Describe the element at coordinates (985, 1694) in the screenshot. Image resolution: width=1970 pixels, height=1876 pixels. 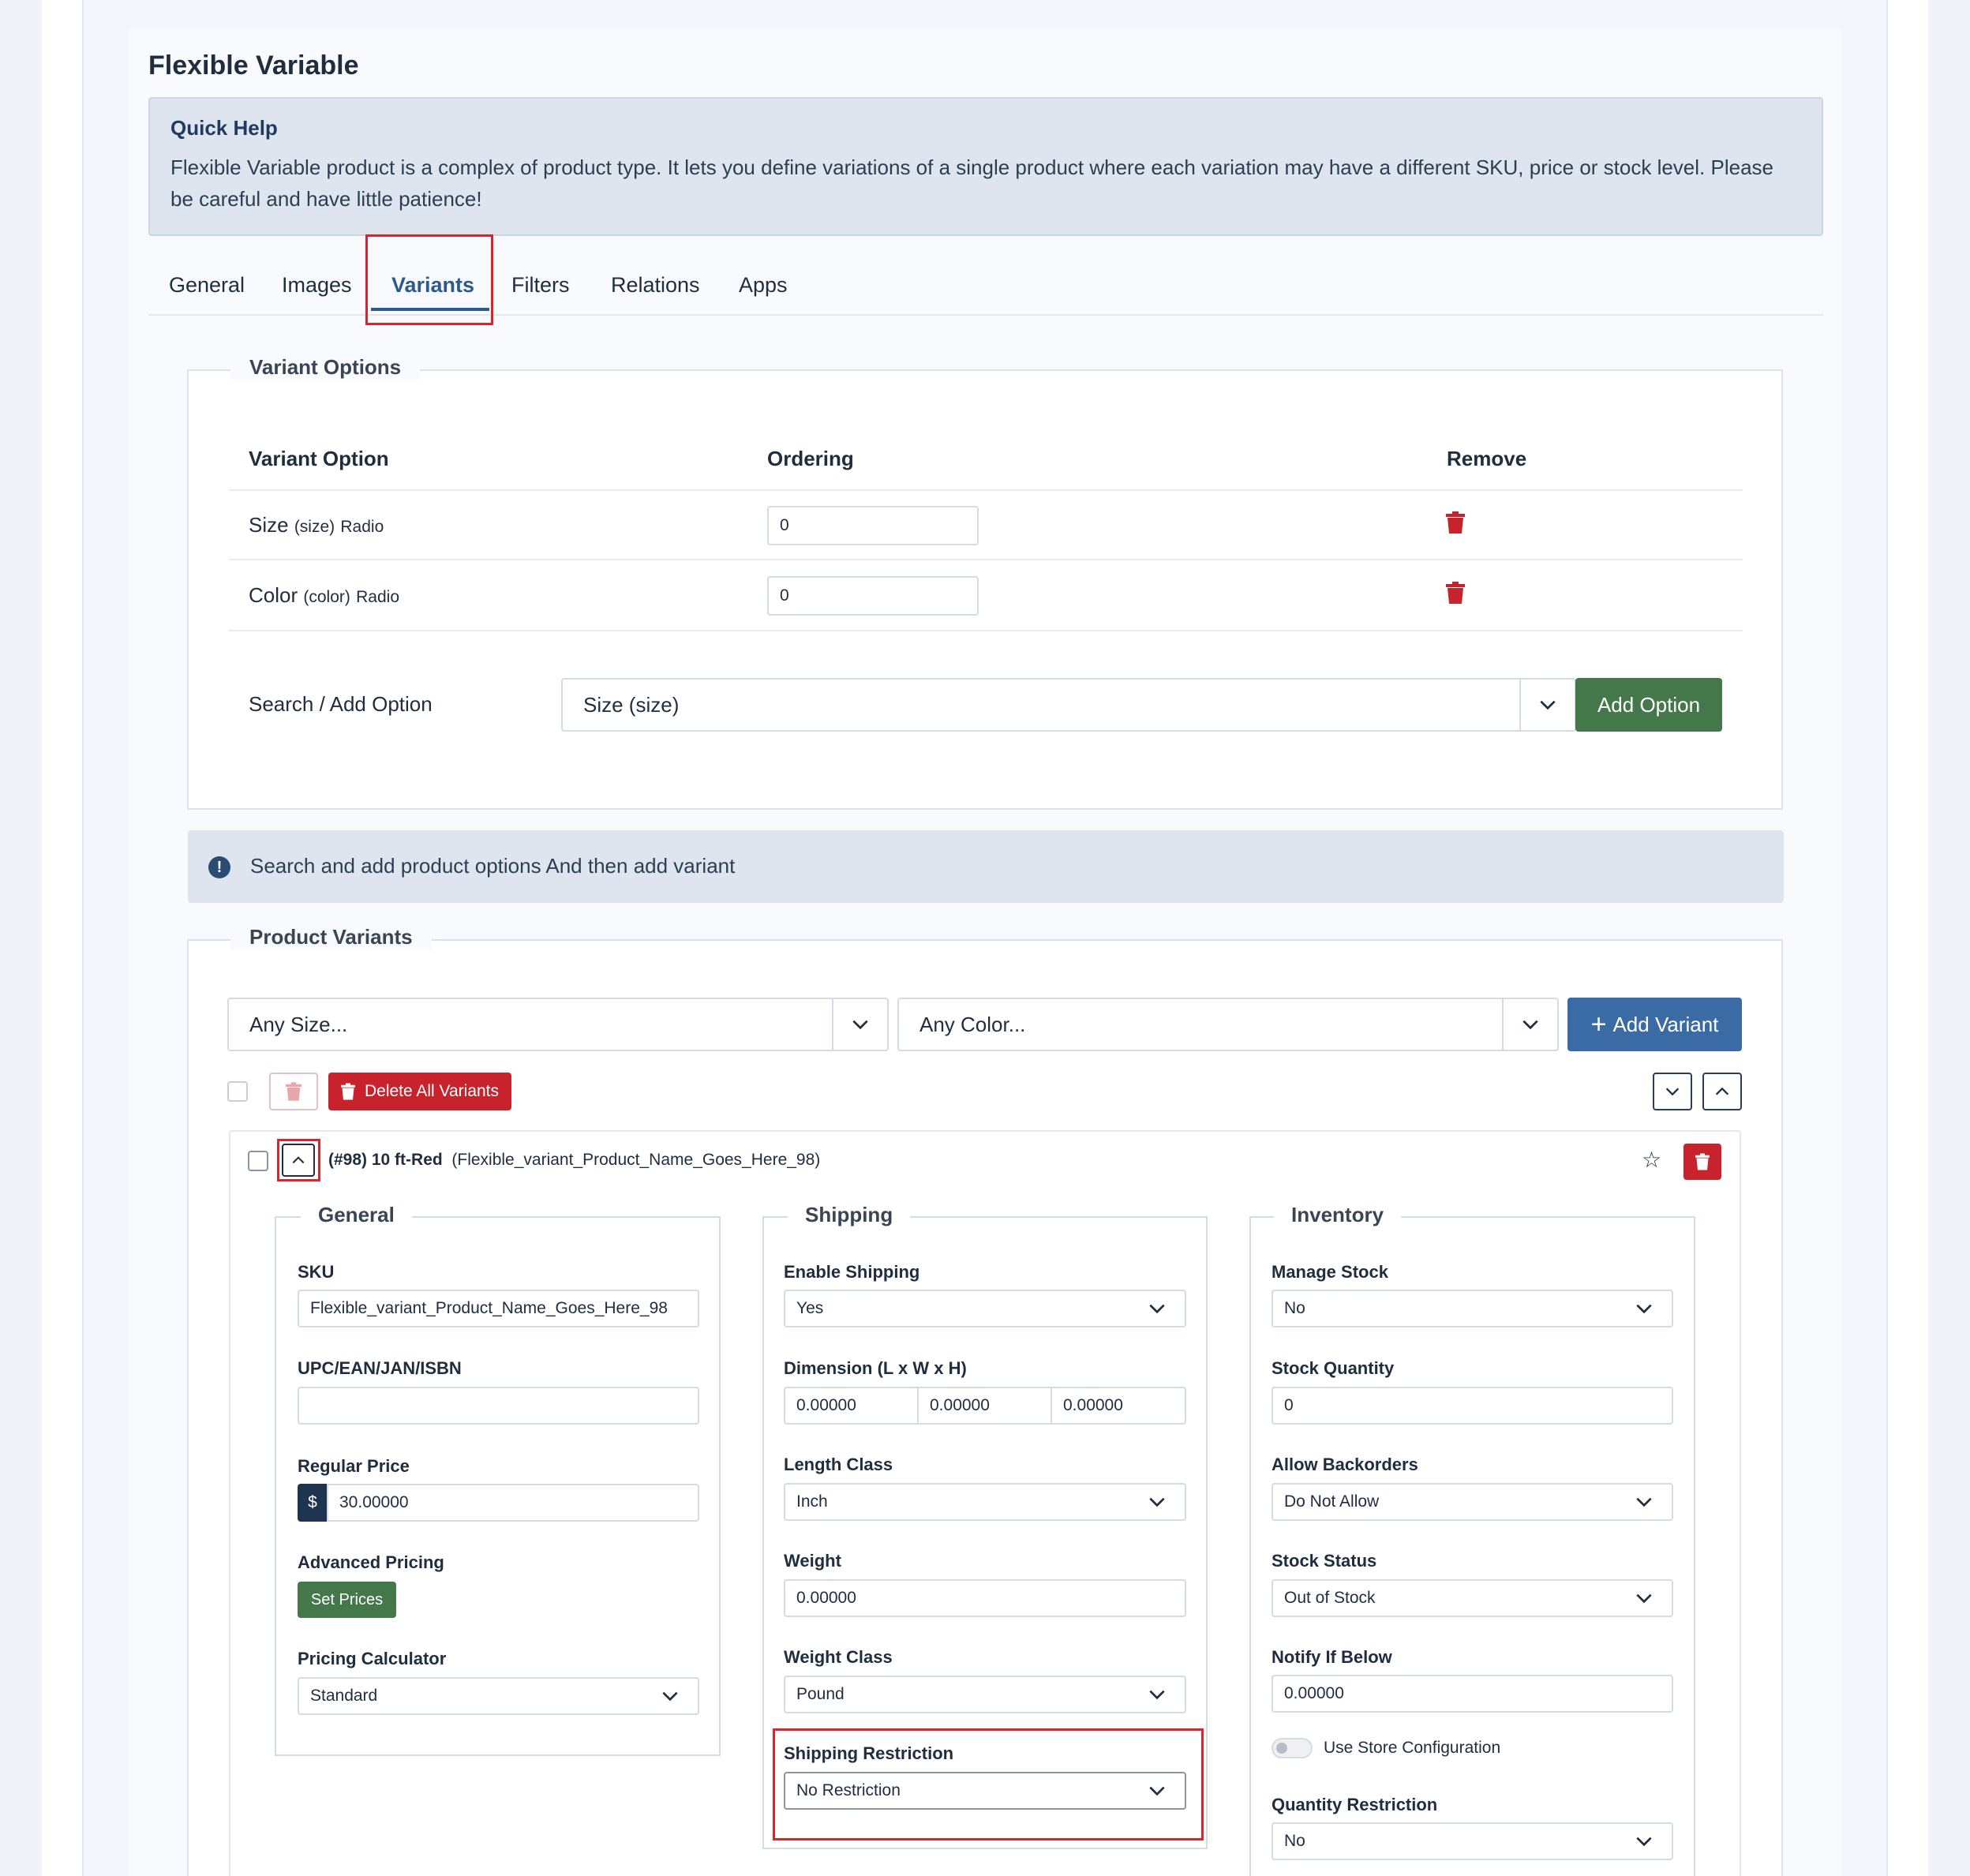
I see `weight-class-select: Pound` at that location.